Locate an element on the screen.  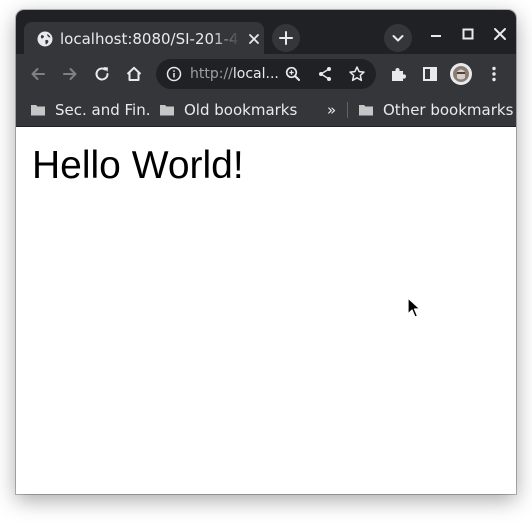
tab-search-button is located at coordinates (398, 38).